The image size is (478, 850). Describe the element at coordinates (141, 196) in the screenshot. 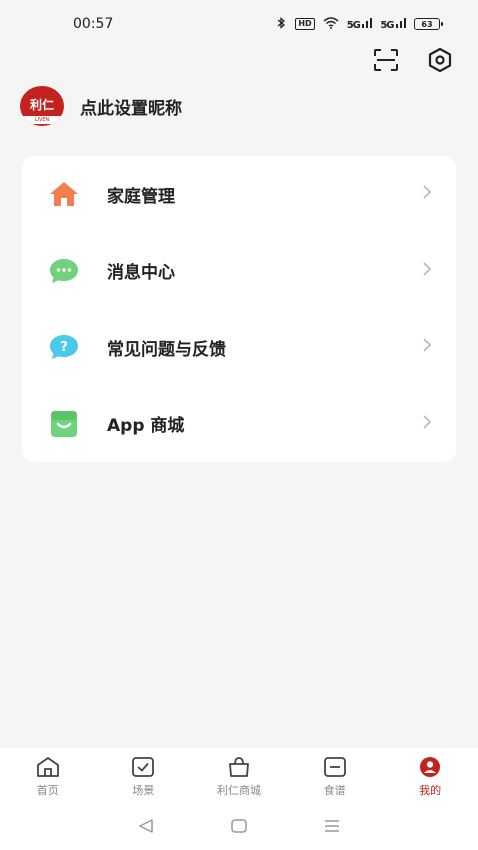

I see `menu-item-label: 家庭管理` at that location.